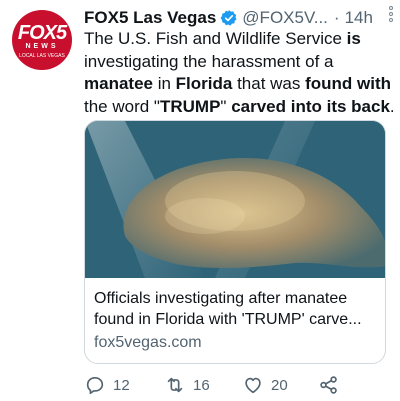  I want to click on more-icon, so click(391, 14).